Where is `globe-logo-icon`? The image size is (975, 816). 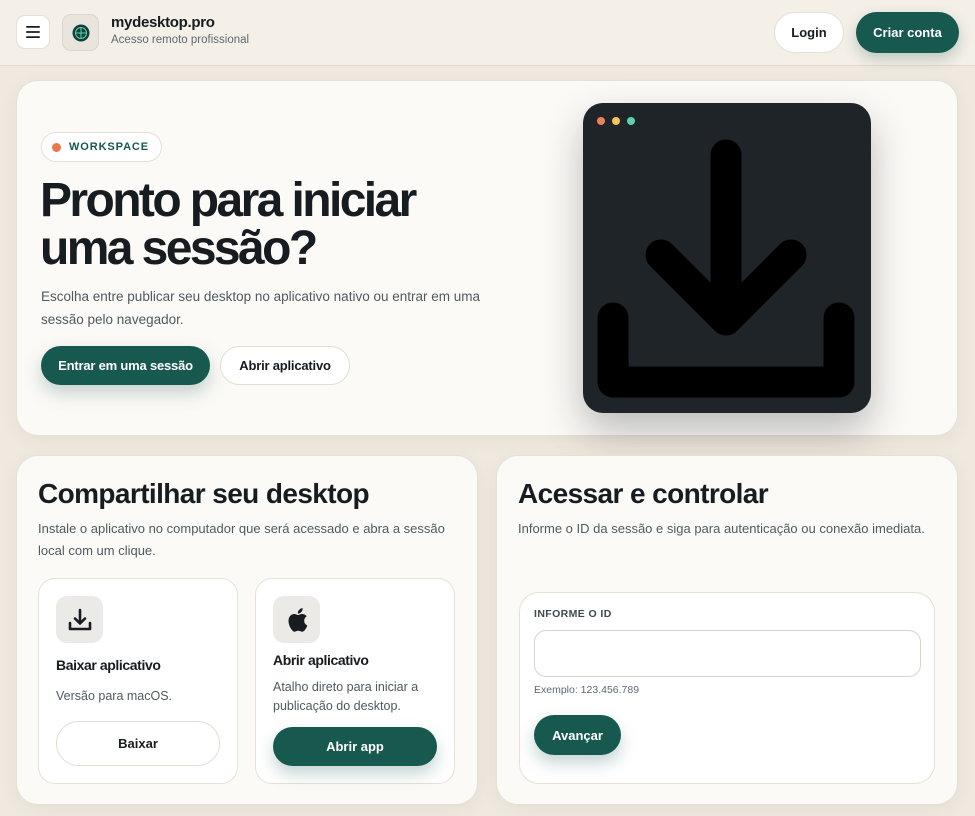 globe-logo-icon is located at coordinates (80, 32).